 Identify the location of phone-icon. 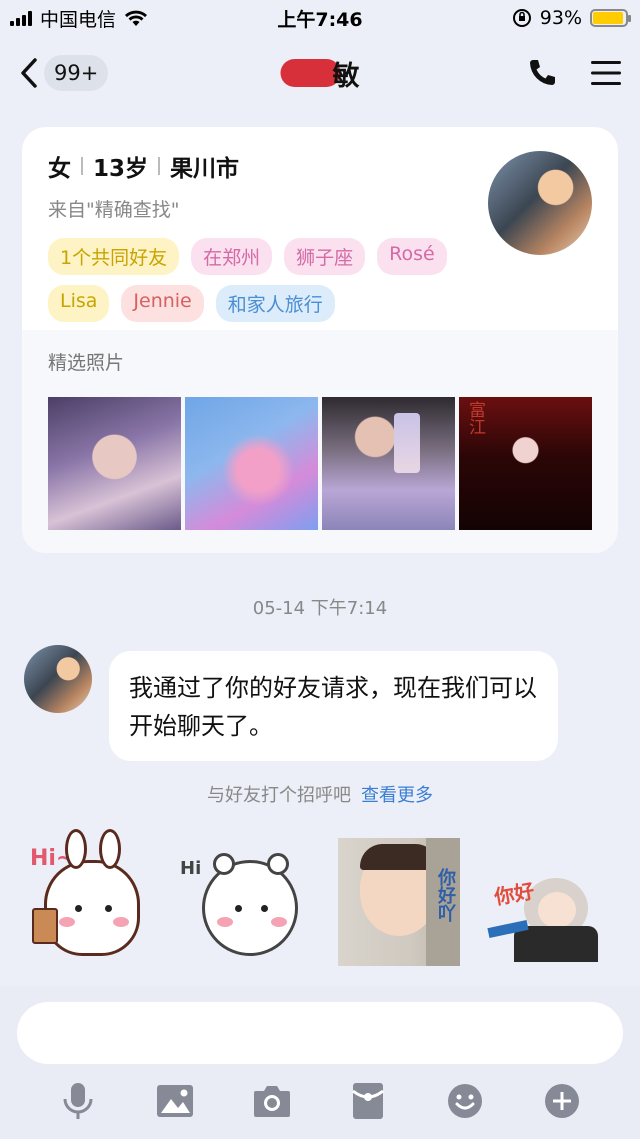
(542, 73).